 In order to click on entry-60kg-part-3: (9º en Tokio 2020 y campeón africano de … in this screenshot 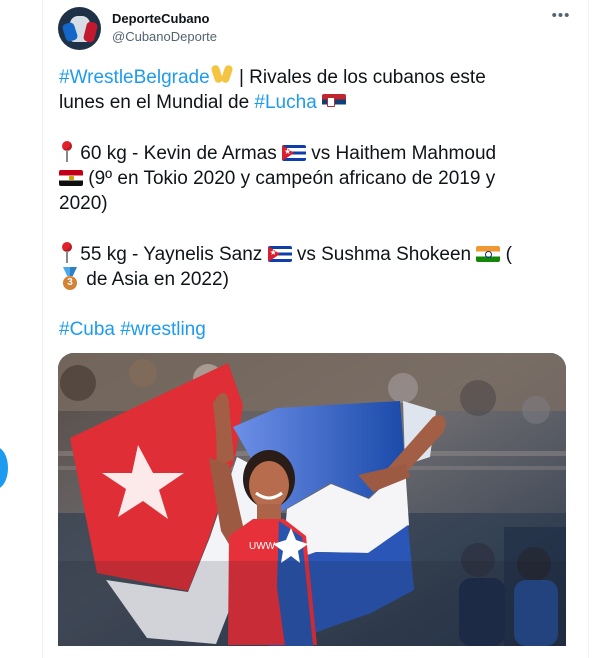, I will do `click(289, 178)`.